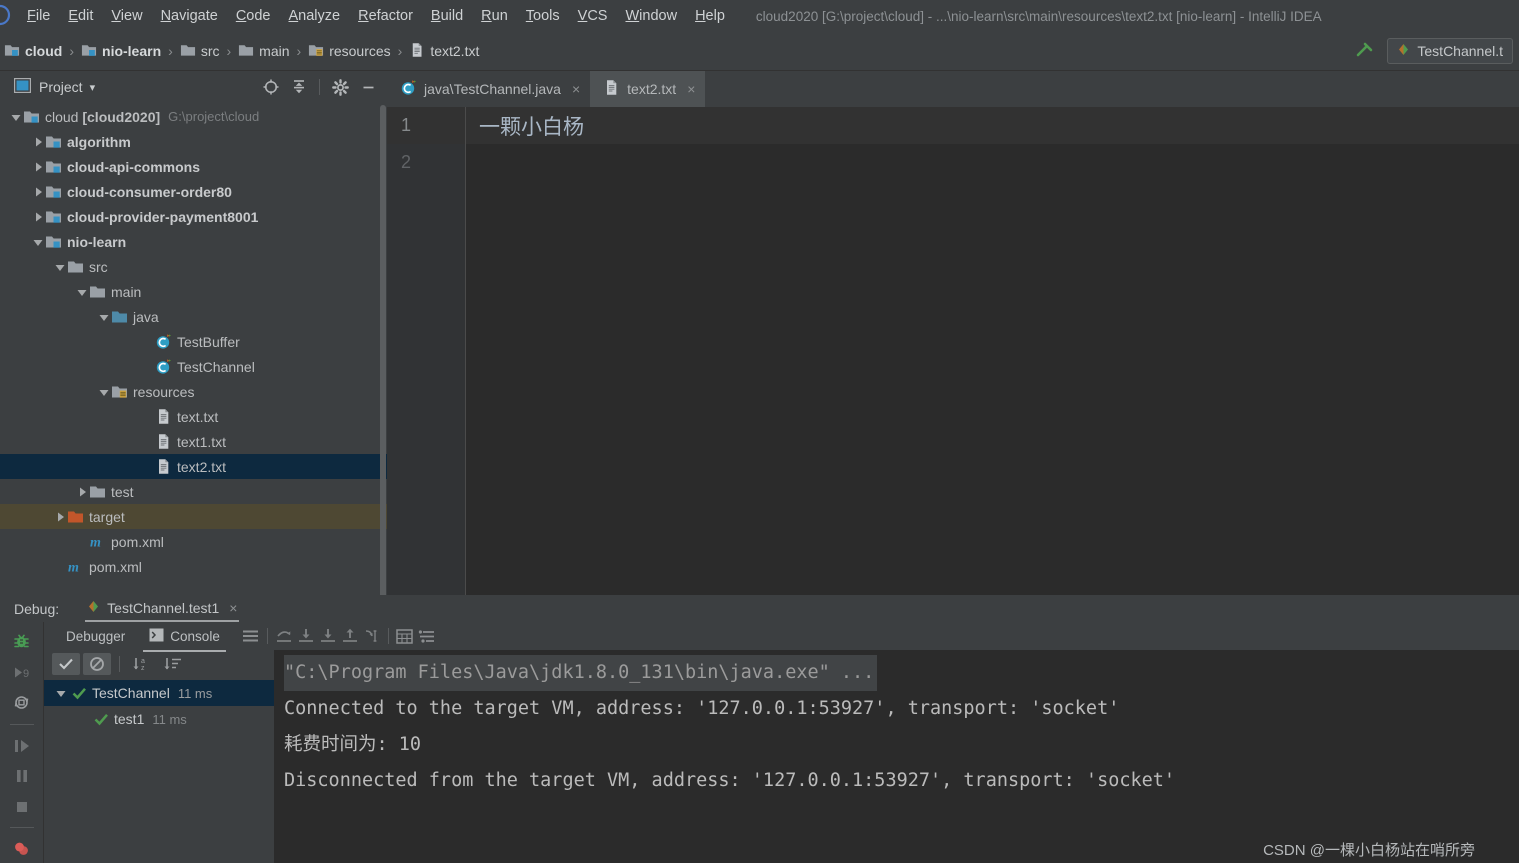 This screenshot has height=863, width=1519. What do you see at coordinates (193, 491) in the screenshot?
I see `tree-node-test: test` at bounding box center [193, 491].